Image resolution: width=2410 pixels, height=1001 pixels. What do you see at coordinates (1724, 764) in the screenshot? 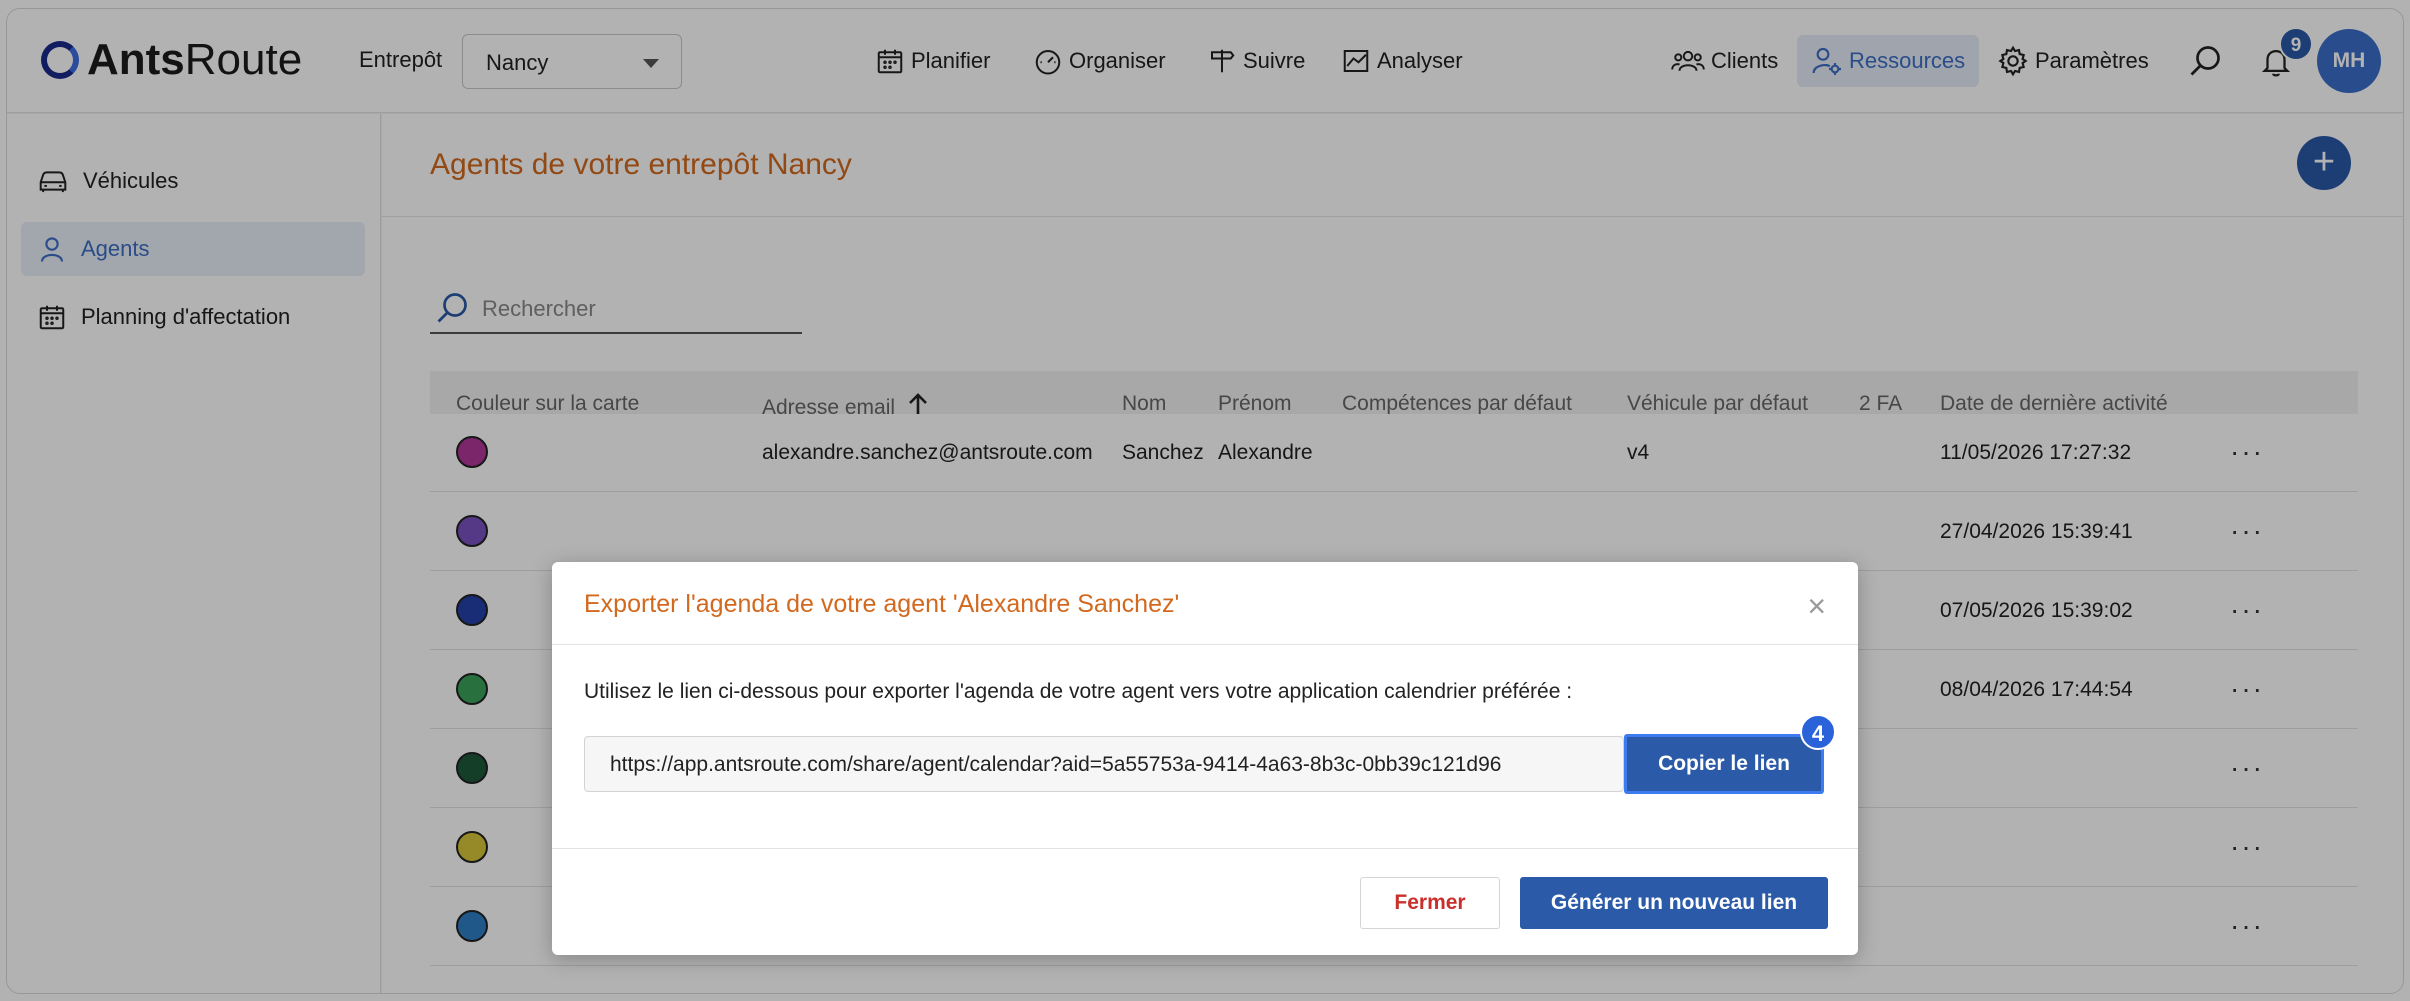
I see `copy-link-button: Copier le lien` at bounding box center [1724, 764].